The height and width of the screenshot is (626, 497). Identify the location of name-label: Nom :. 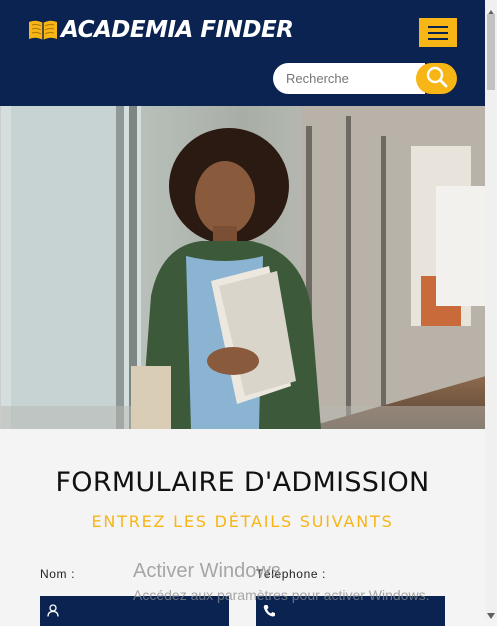
(58, 574).